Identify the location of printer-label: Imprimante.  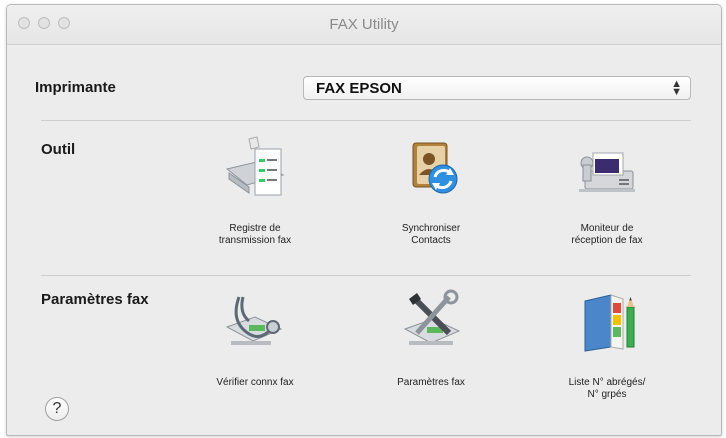
(75, 87).